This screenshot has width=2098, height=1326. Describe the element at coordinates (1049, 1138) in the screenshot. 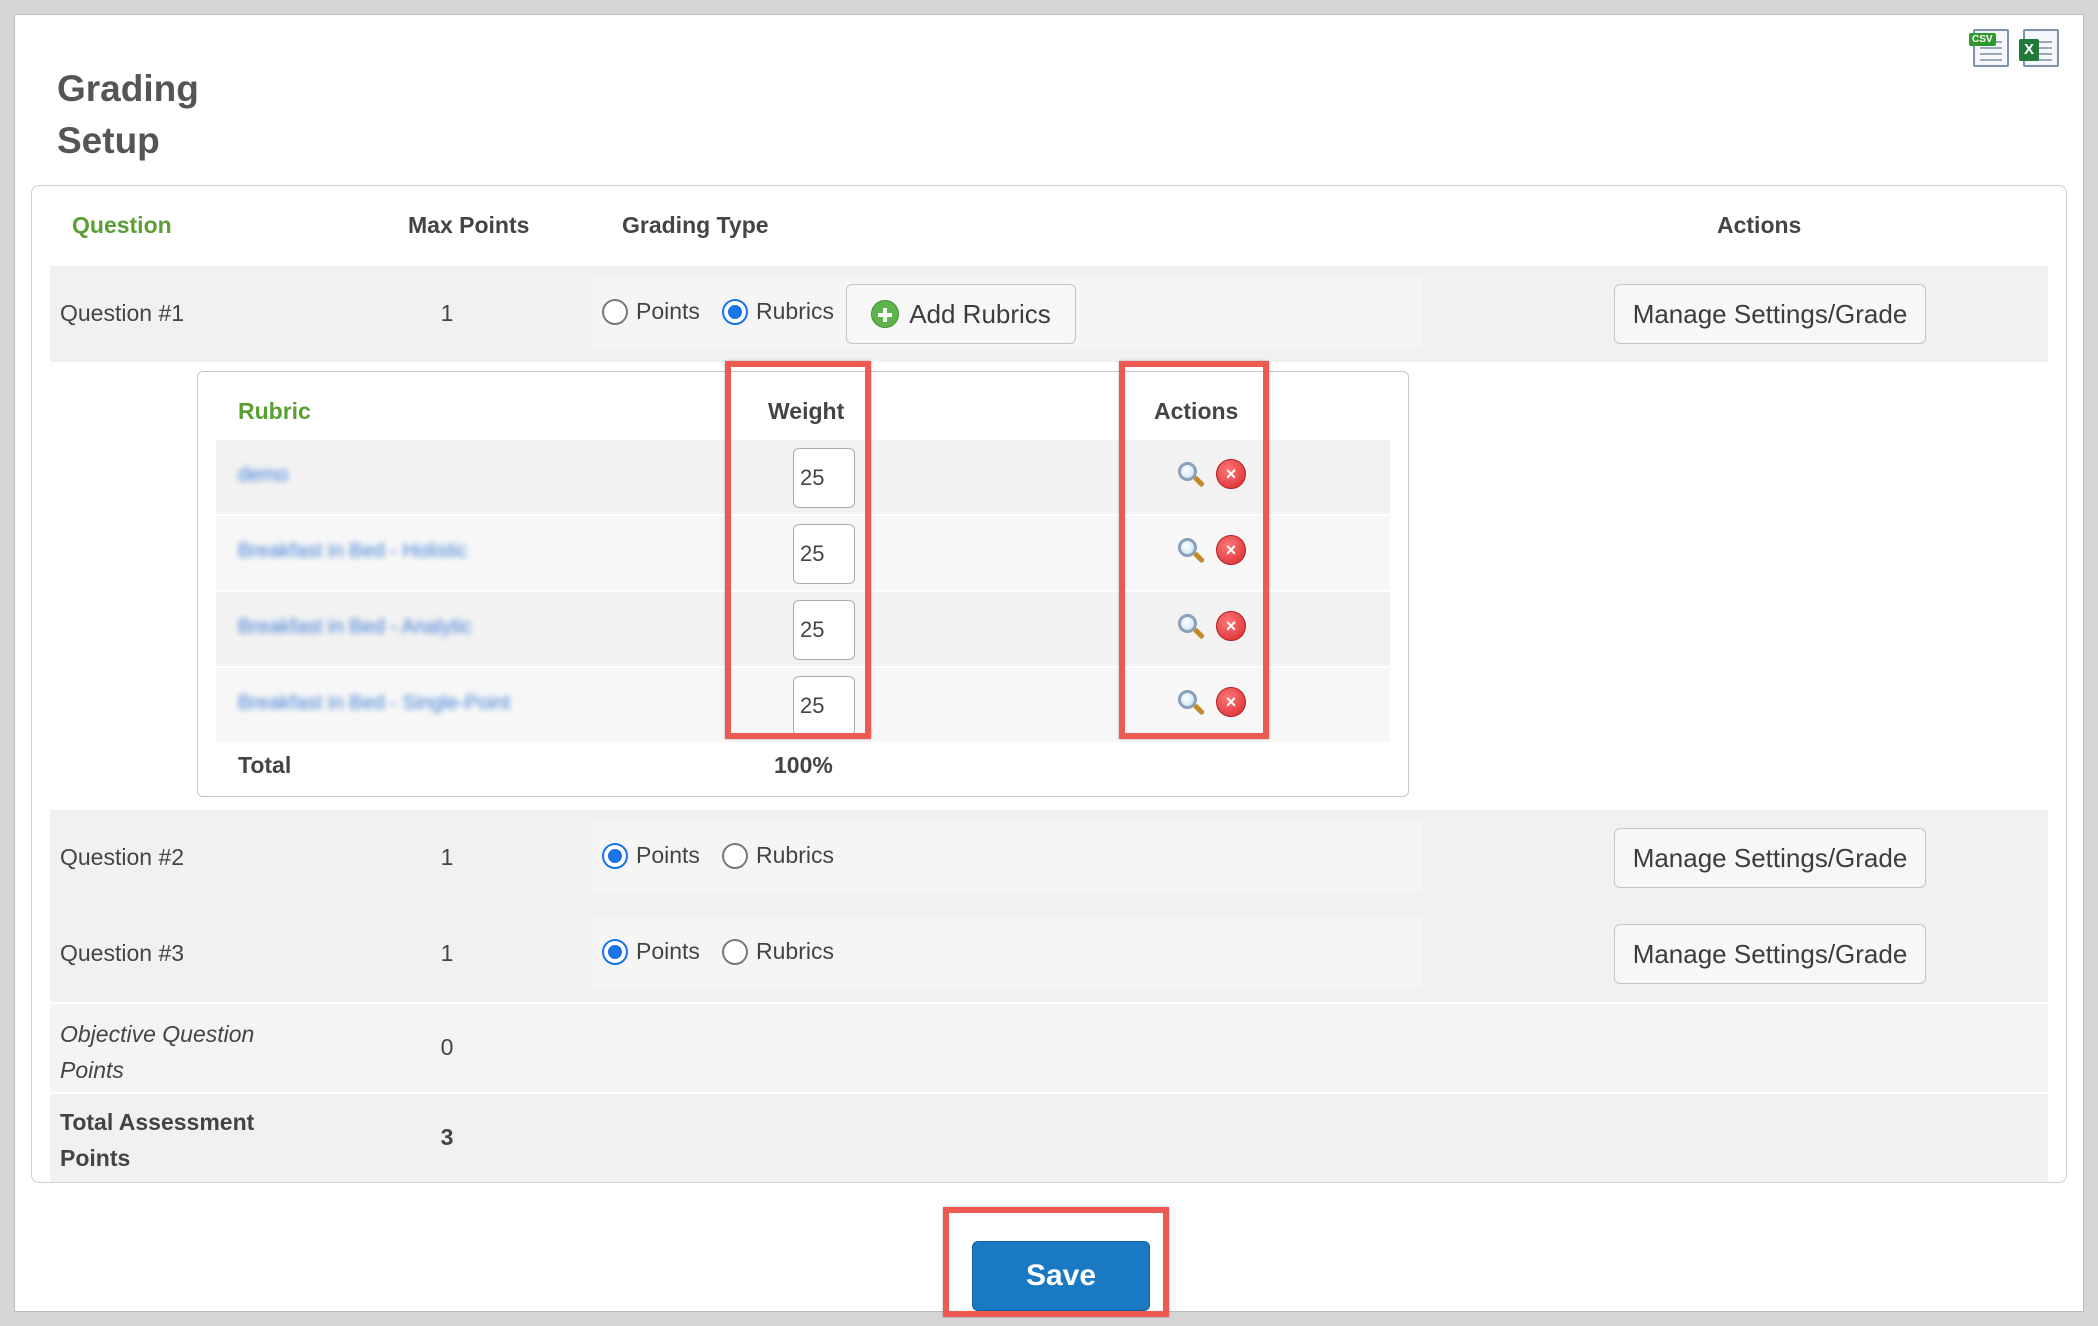

I see `total-points-row: Total Assessment Points 3` at that location.